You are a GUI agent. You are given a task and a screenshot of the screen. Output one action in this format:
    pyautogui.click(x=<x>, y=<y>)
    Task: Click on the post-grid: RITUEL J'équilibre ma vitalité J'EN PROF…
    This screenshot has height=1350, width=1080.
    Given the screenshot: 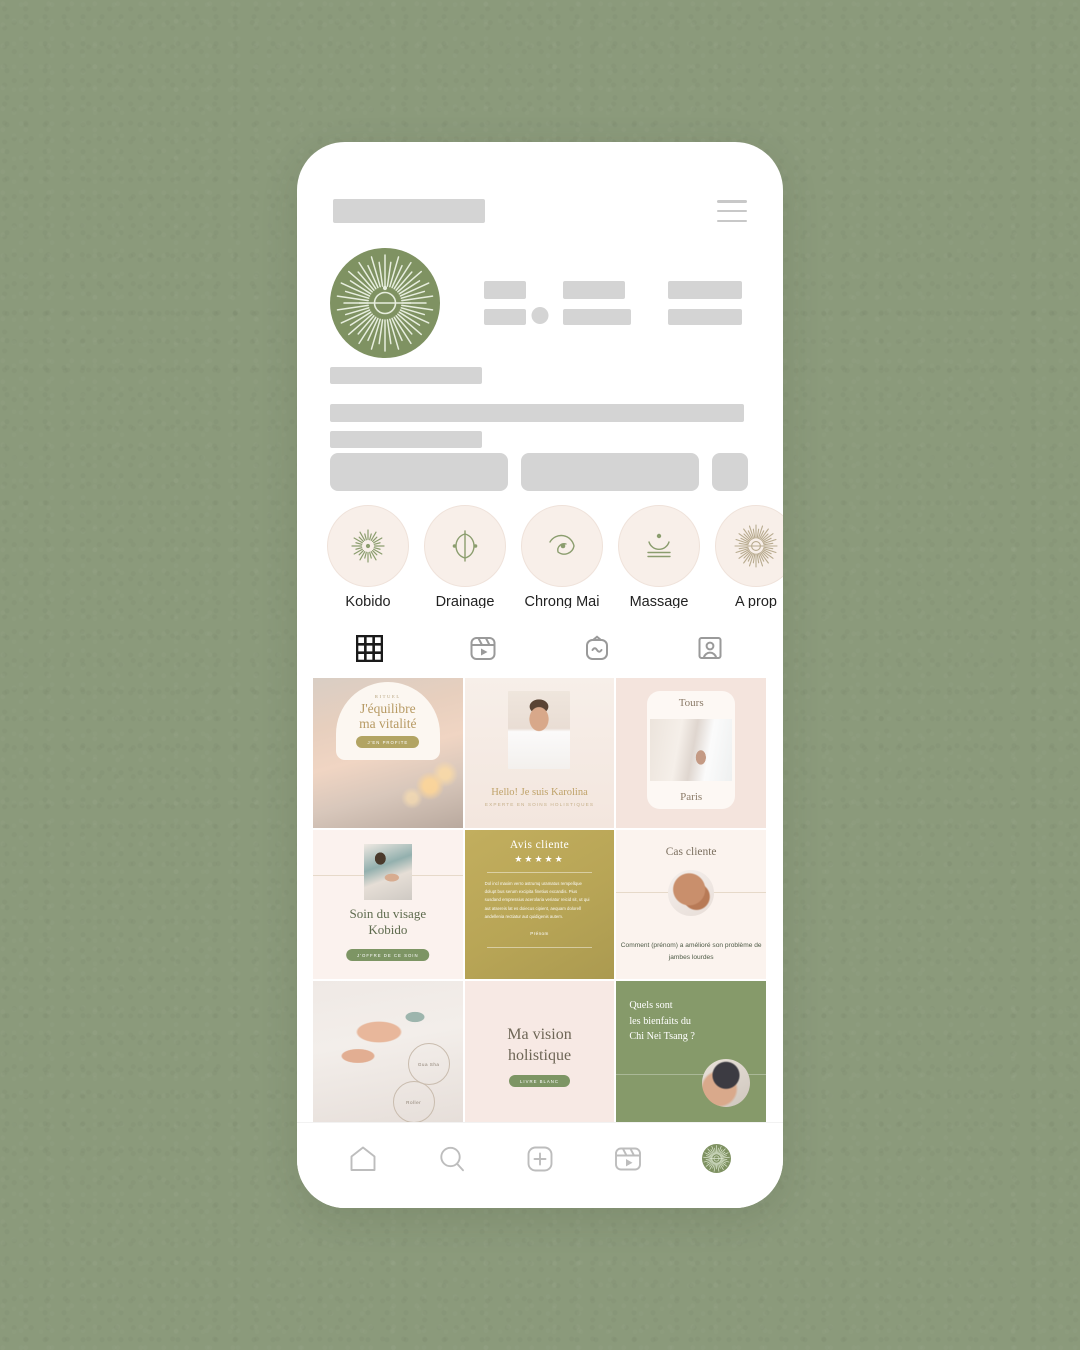 What is the action you would take?
    pyautogui.click(x=539, y=905)
    